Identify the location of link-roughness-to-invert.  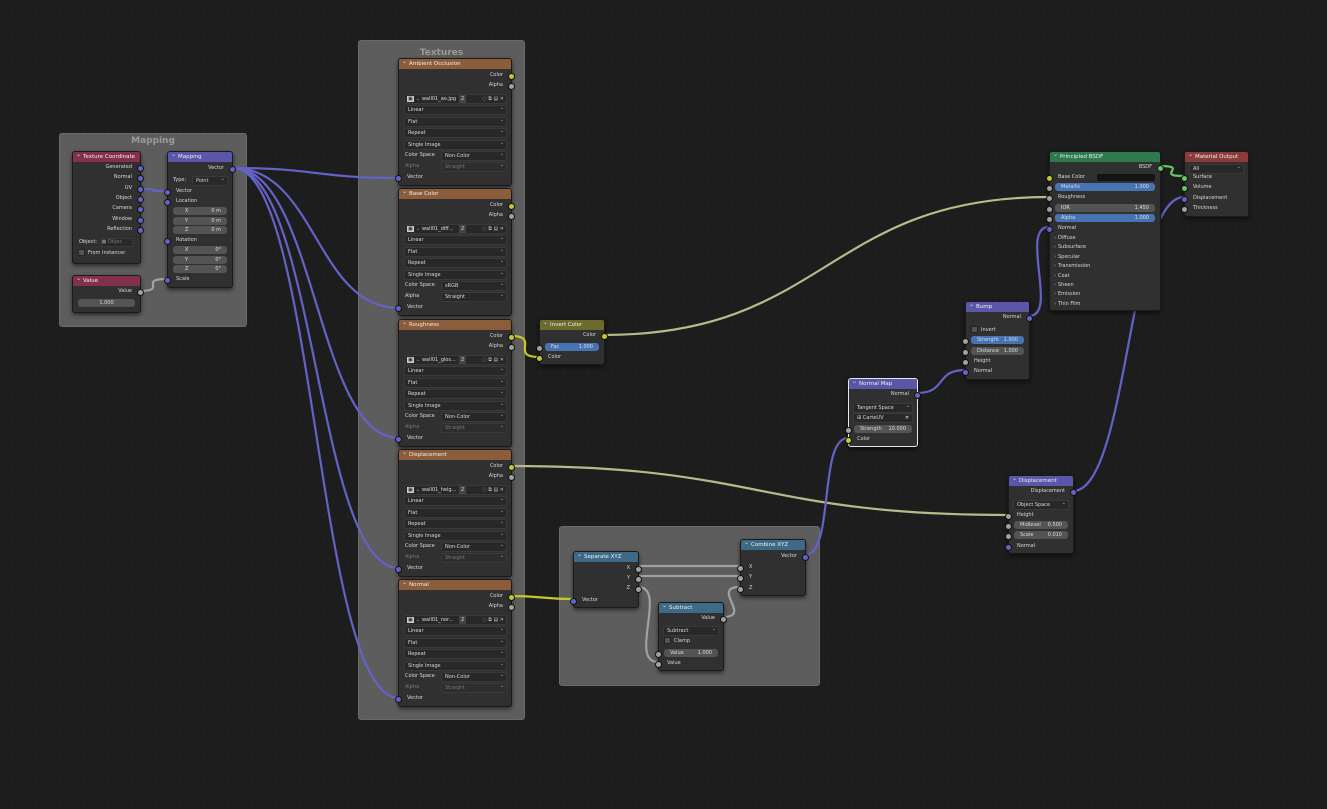
(525, 346).